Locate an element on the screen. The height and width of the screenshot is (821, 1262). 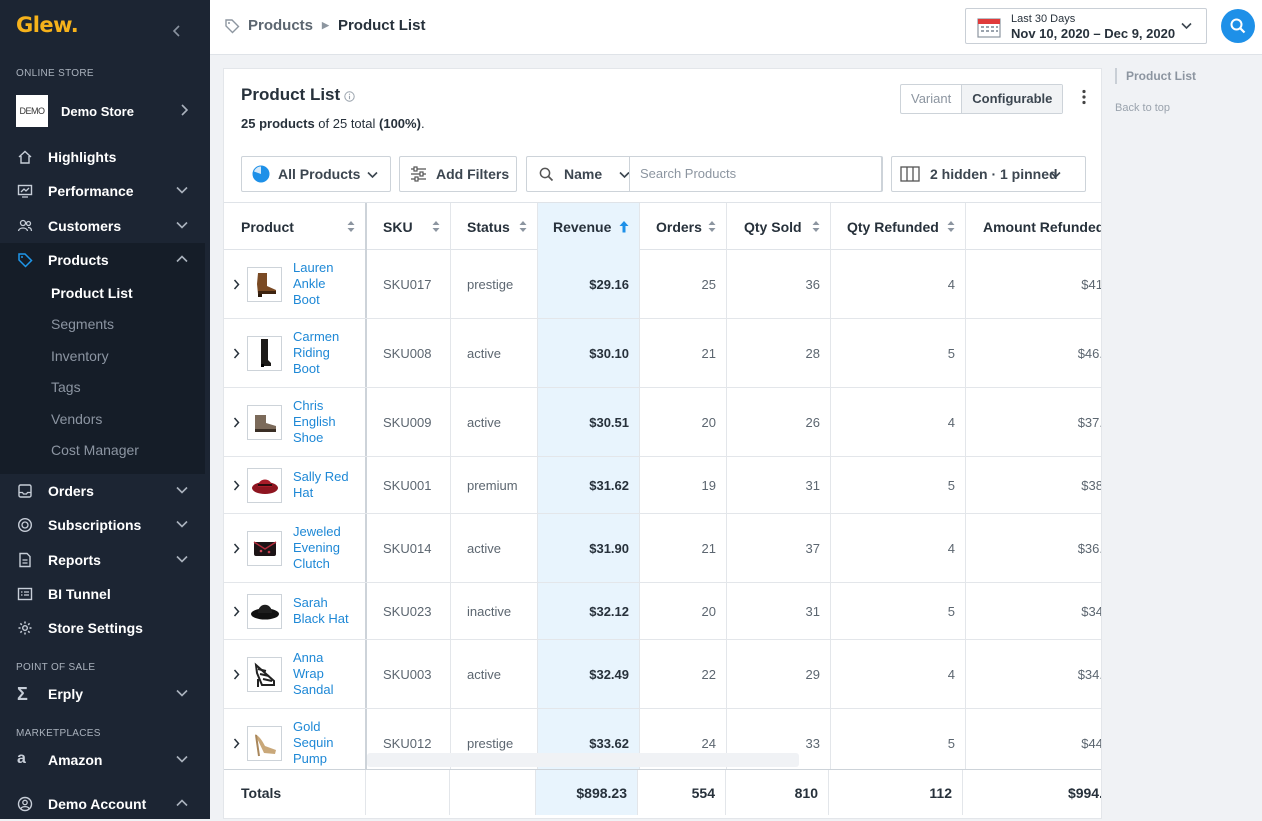
subnav-product-list: Product List is located at coordinates (92, 293).